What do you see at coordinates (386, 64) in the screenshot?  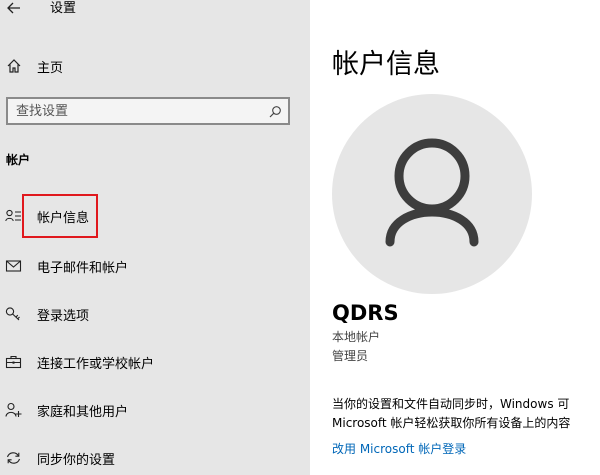 I see `page-title: 帐户信息` at bounding box center [386, 64].